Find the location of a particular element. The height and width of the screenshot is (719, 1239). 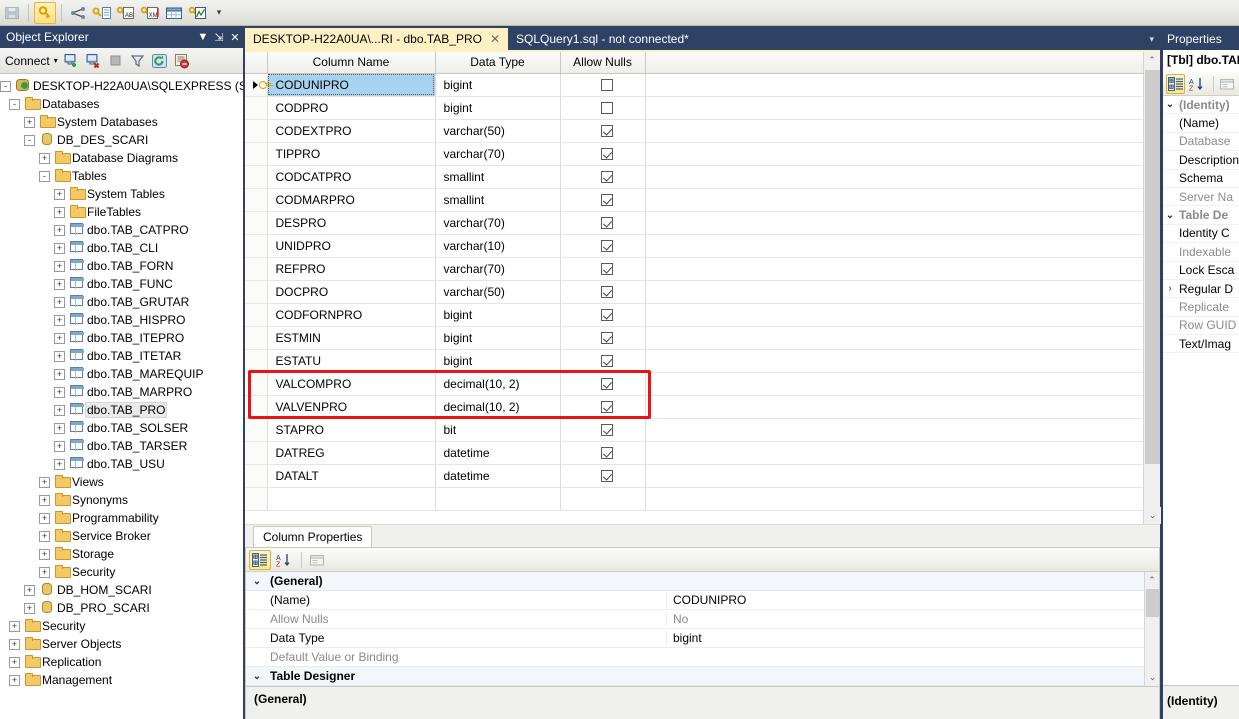

chevron-icon: ⌄ is located at coordinates (1170, 215).